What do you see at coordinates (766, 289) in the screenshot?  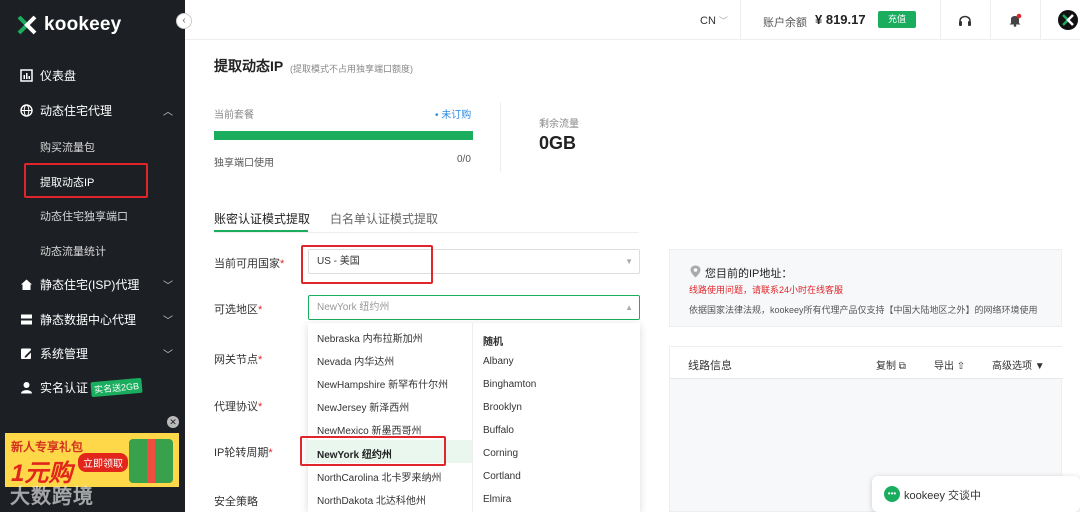 I see `ip-warning: 线路使用问题，请联系24小时在线客服` at bounding box center [766, 289].